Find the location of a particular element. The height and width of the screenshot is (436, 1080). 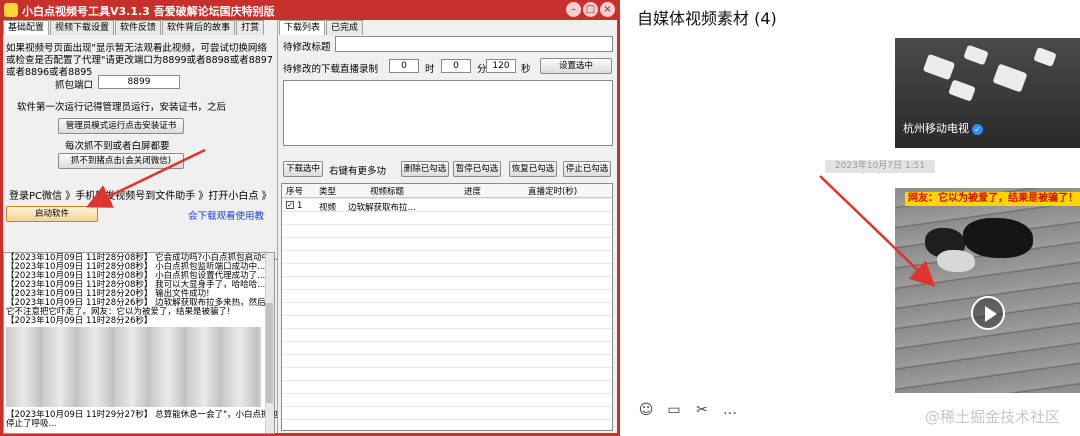

hours-unit: 时 is located at coordinates (430, 69).